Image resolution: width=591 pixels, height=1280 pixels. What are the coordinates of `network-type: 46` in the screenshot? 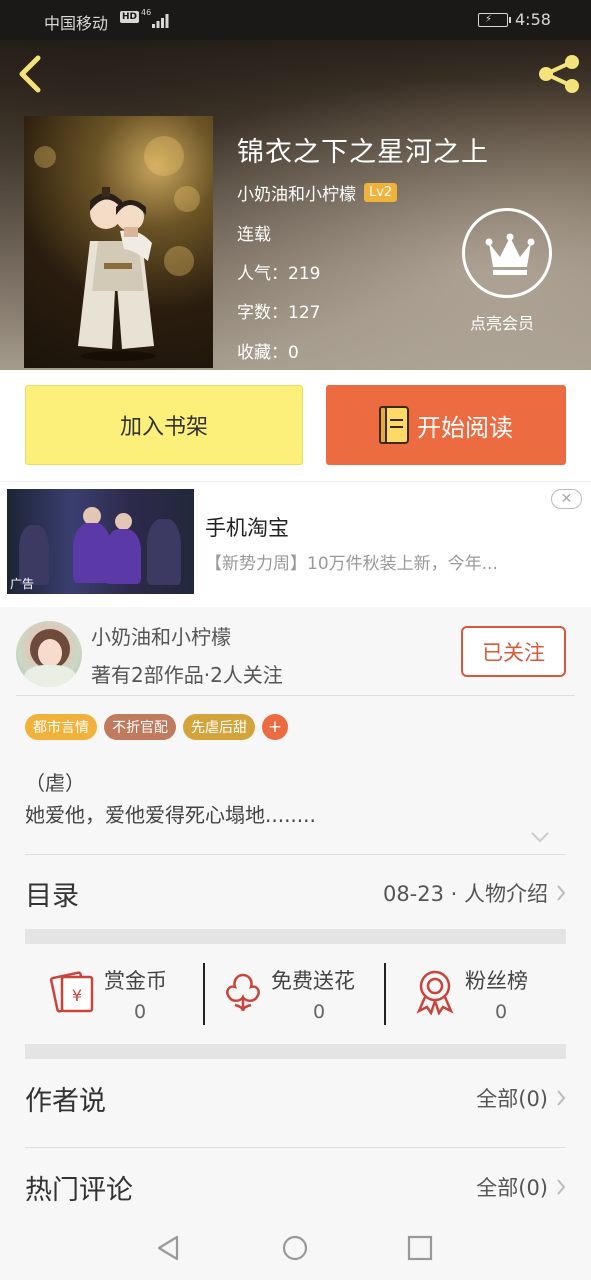 It's located at (146, 12).